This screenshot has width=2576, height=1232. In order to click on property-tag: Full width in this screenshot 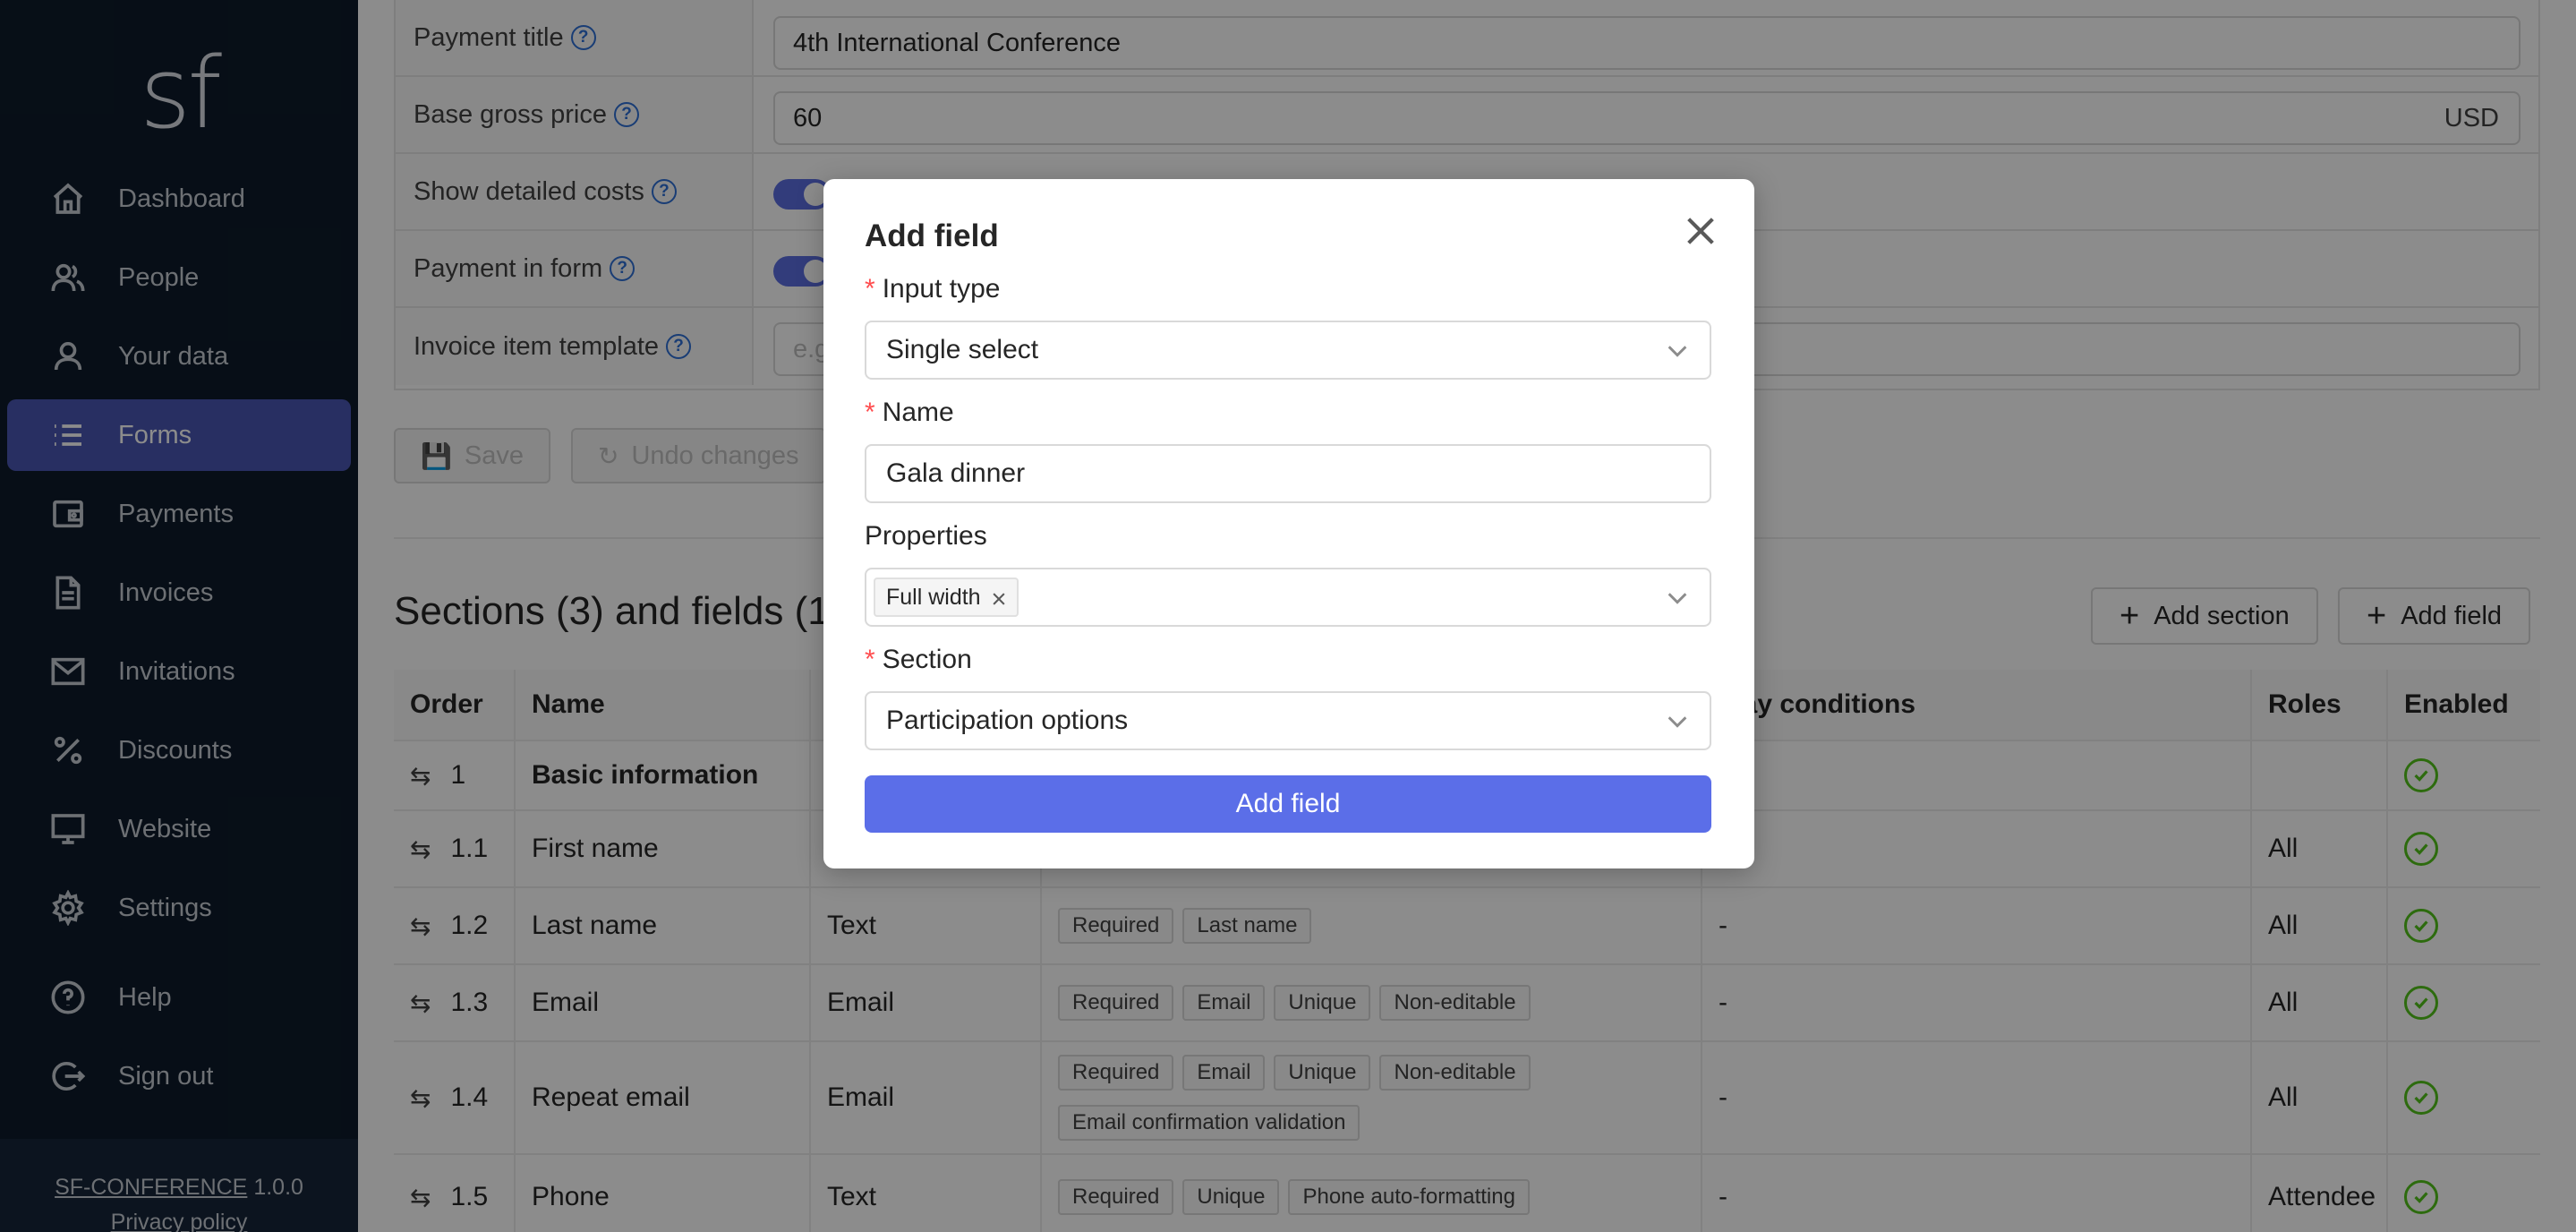, I will do `click(946, 597)`.